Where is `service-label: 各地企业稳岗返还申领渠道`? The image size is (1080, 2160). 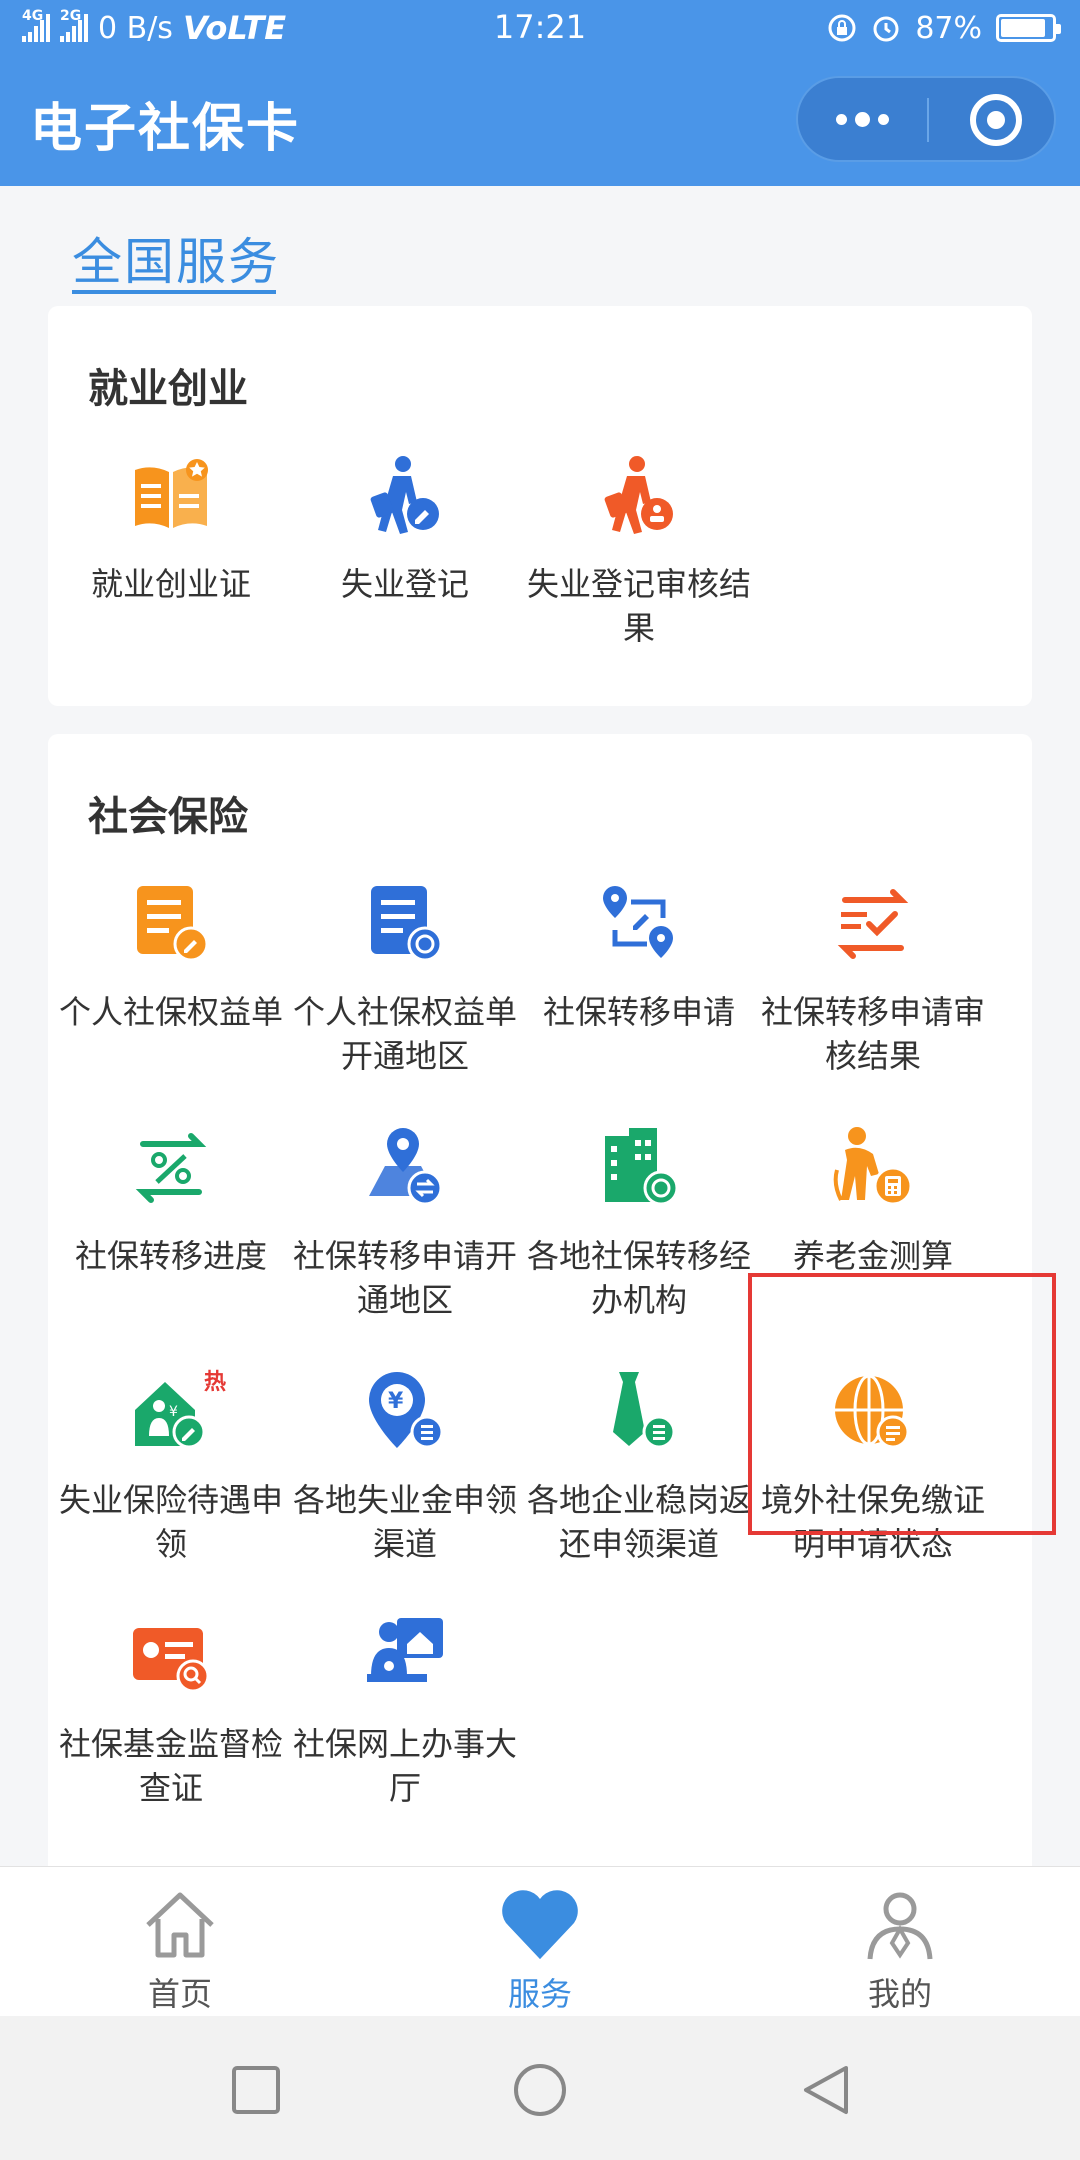
service-label: 各地企业稳岗返还申领渠道 is located at coordinates (638, 1522).